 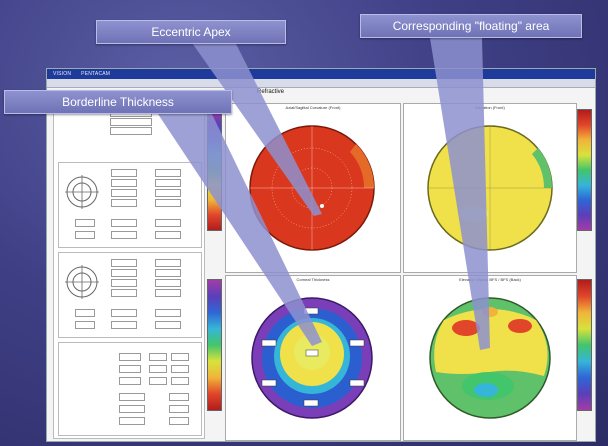 I want to click on map-title: Elevation (Back) BFS / BFS (Back), so click(x=490, y=279).